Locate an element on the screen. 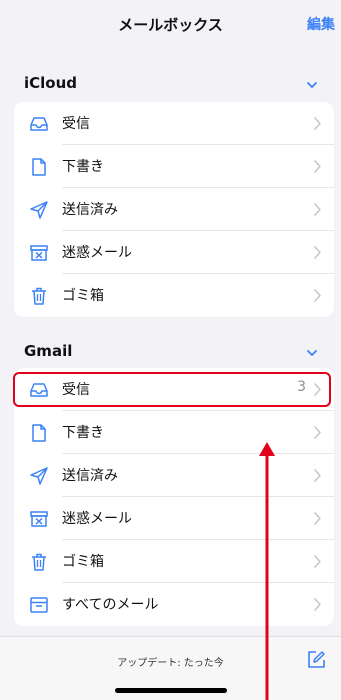  mailbox-row-inbox: 受信 3 is located at coordinates (174, 389).